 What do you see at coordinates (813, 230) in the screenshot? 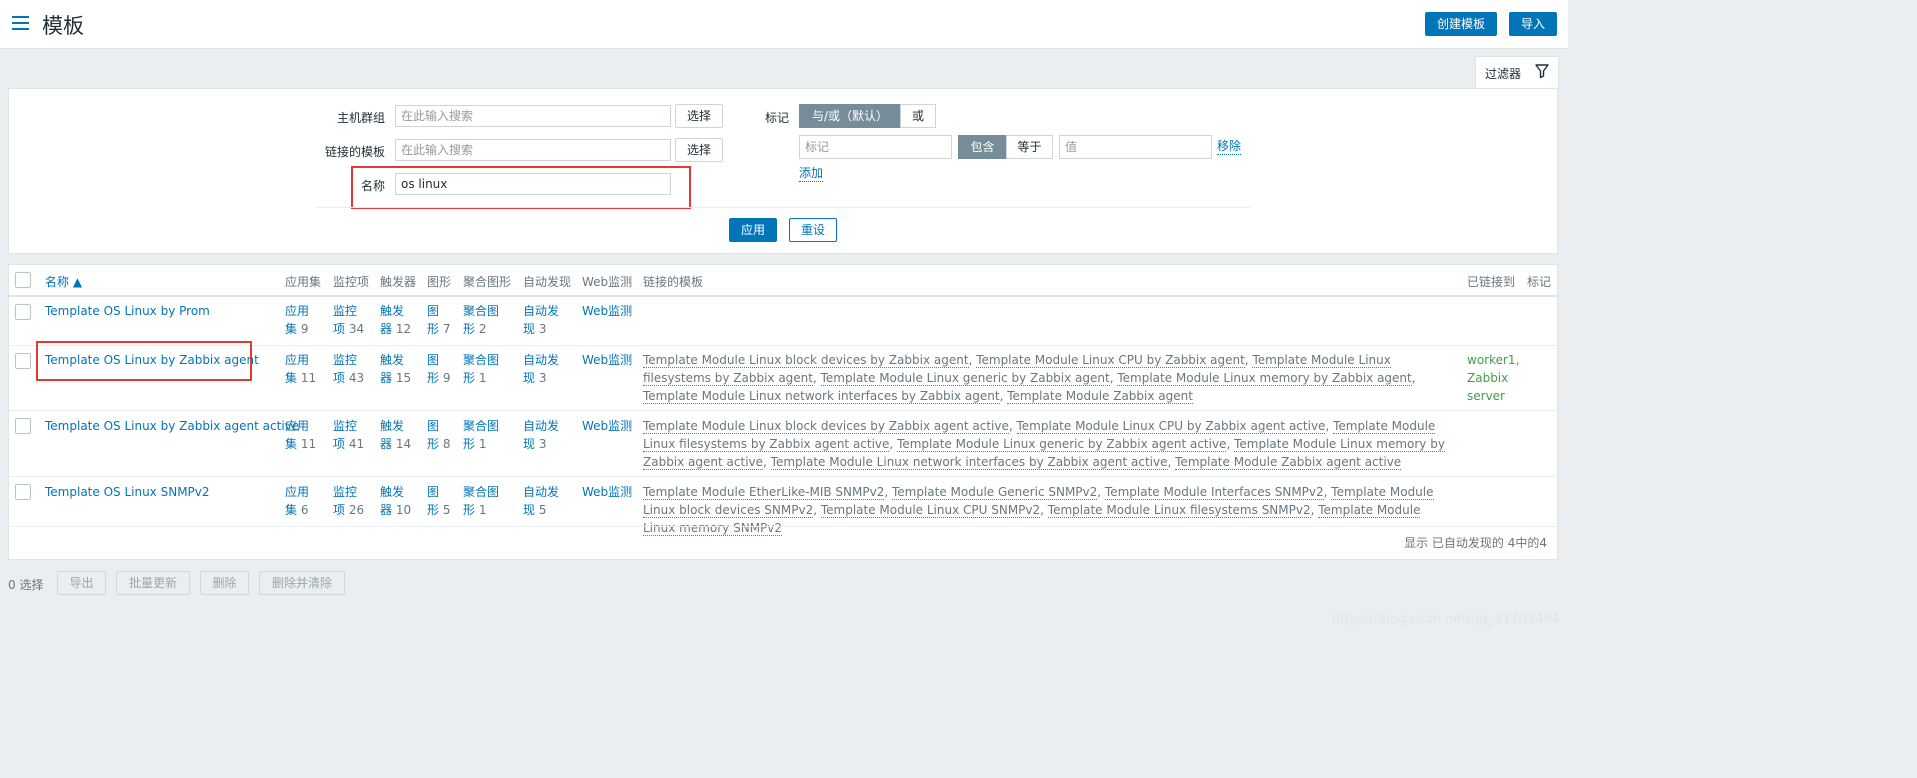
I see `reset-button: 重设` at bounding box center [813, 230].